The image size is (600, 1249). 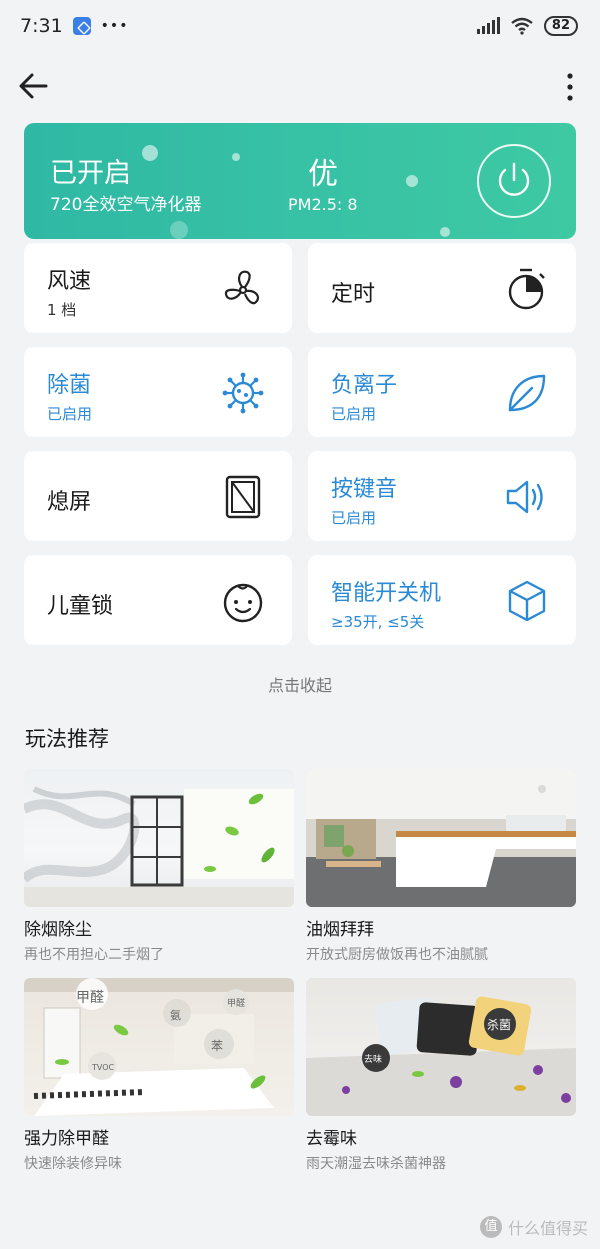 I want to click on fan-icon, so click(x=242, y=287).